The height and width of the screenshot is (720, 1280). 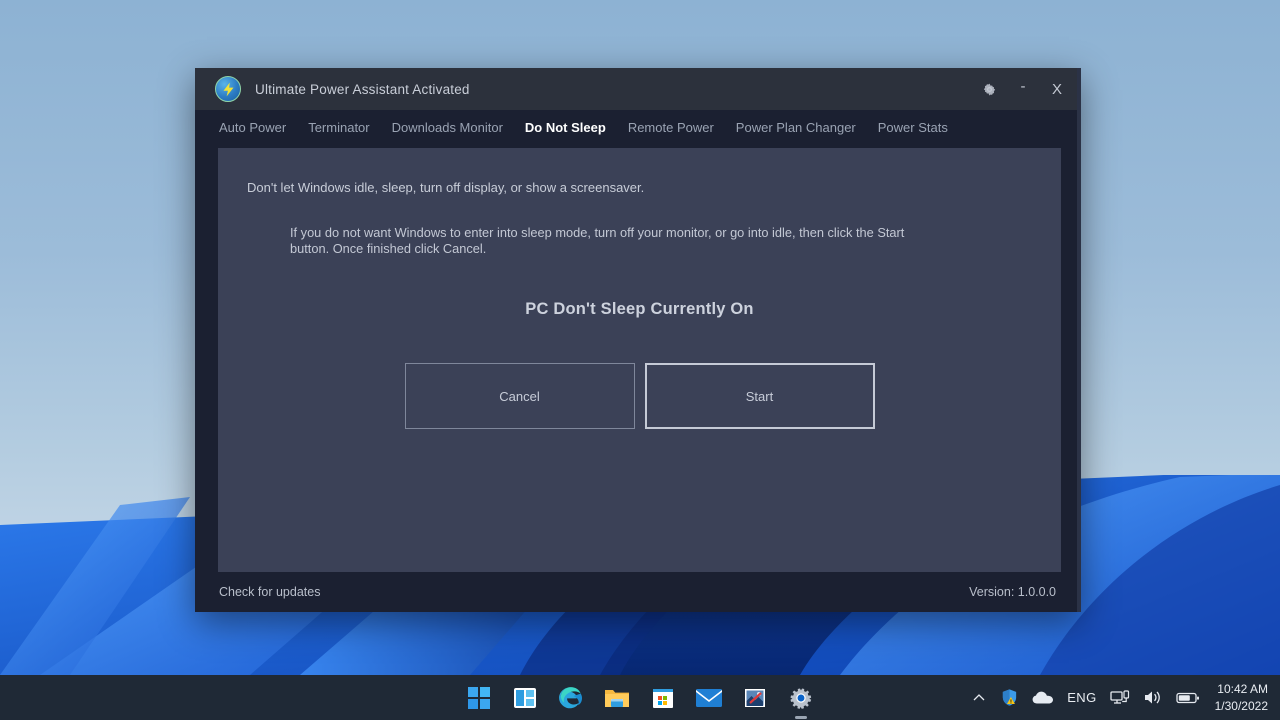 I want to click on tab-remote-power: Remote Power, so click(x=671, y=127).